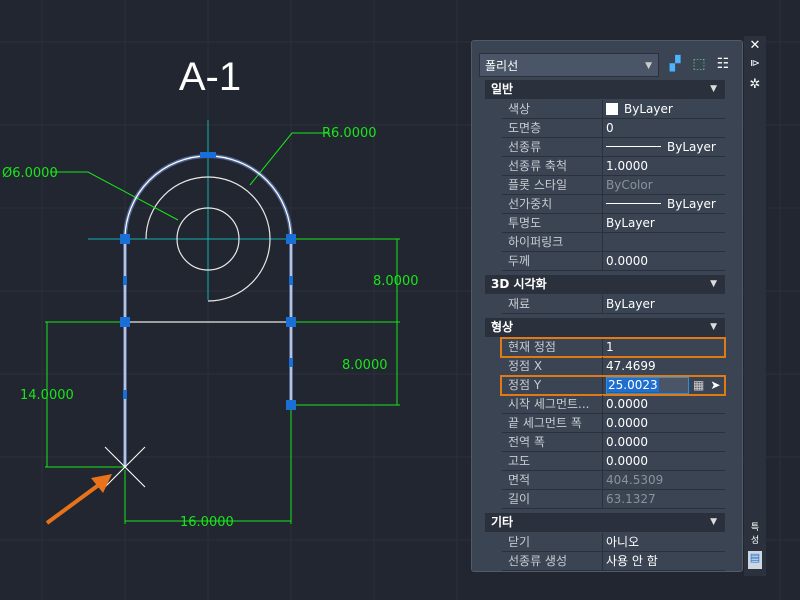 The width and height of the screenshot is (800, 600). What do you see at coordinates (605, 522) in the screenshot?
I see `section-header: 기타 ▼` at bounding box center [605, 522].